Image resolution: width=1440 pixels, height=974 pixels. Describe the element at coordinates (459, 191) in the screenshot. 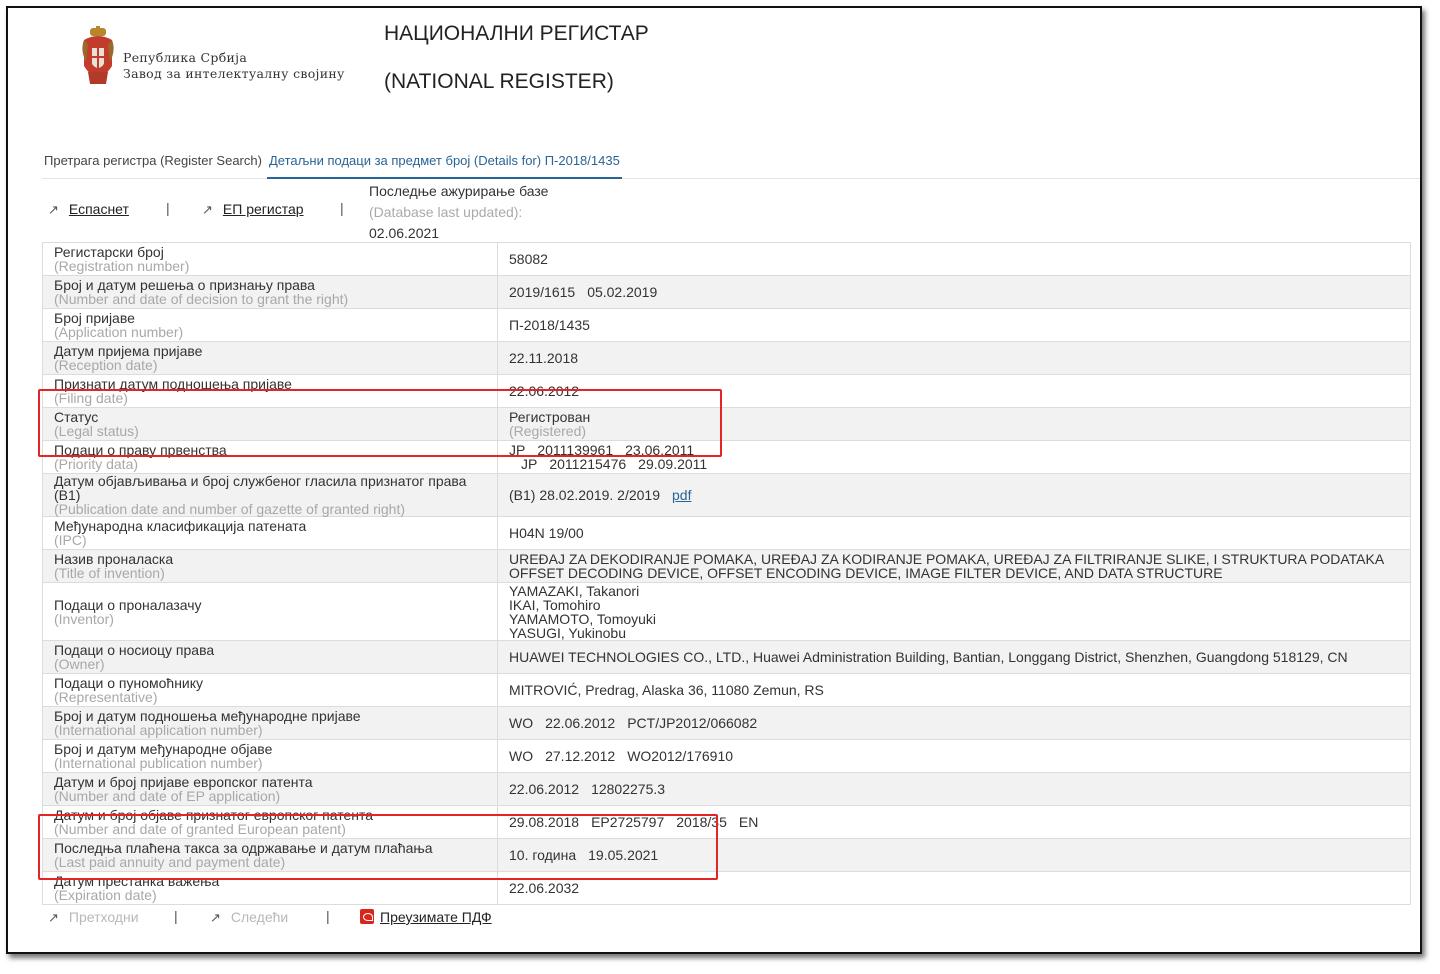

I see `db-update-label: Последње ажурирање базе` at that location.